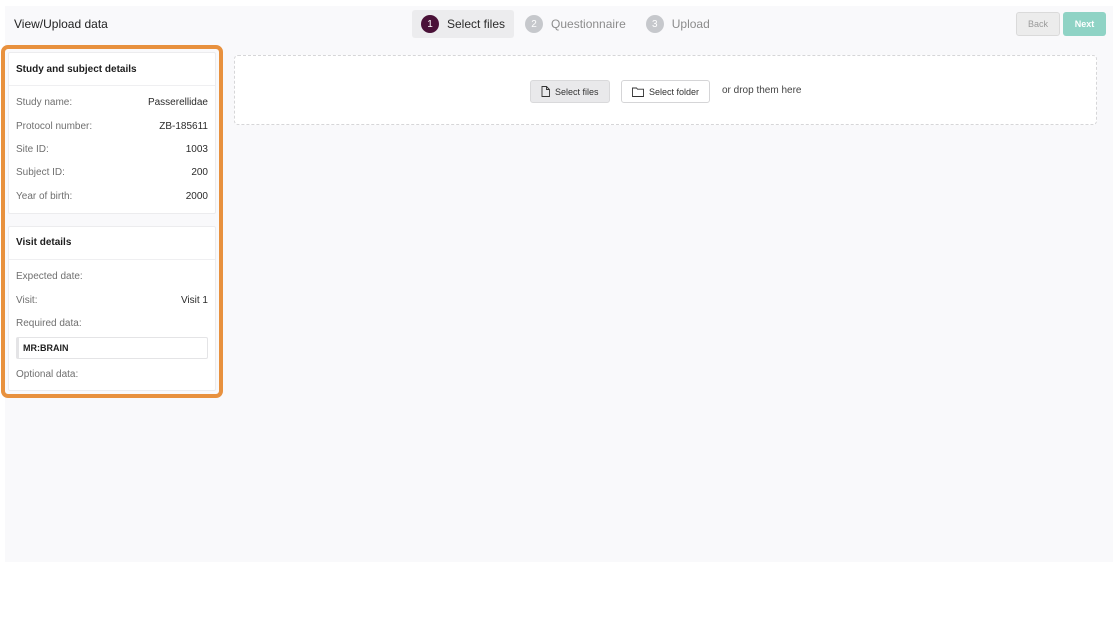 This screenshot has width=1120, height=630. What do you see at coordinates (112, 196) in the screenshot?
I see `year-of-birth-row: Year of birth: 2000` at bounding box center [112, 196].